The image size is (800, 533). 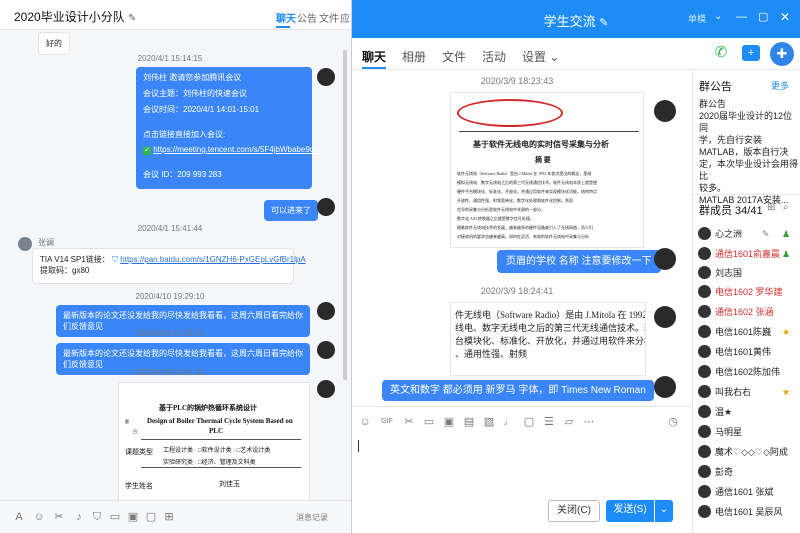 What do you see at coordinates (529, 422) in the screenshot?
I see `screen-share-icon: ▢` at bounding box center [529, 422].